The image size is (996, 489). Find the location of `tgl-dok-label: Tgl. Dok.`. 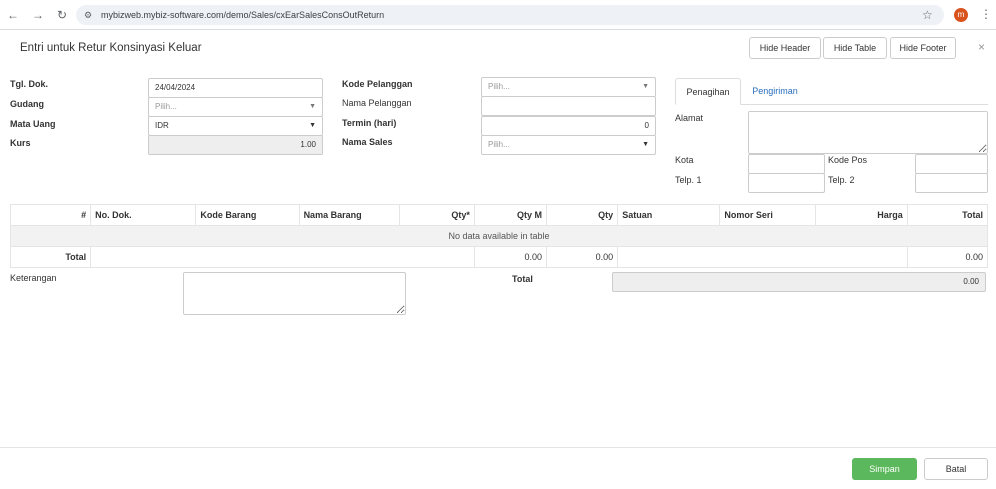

tgl-dok-label: Tgl. Dok. is located at coordinates (29, 84).